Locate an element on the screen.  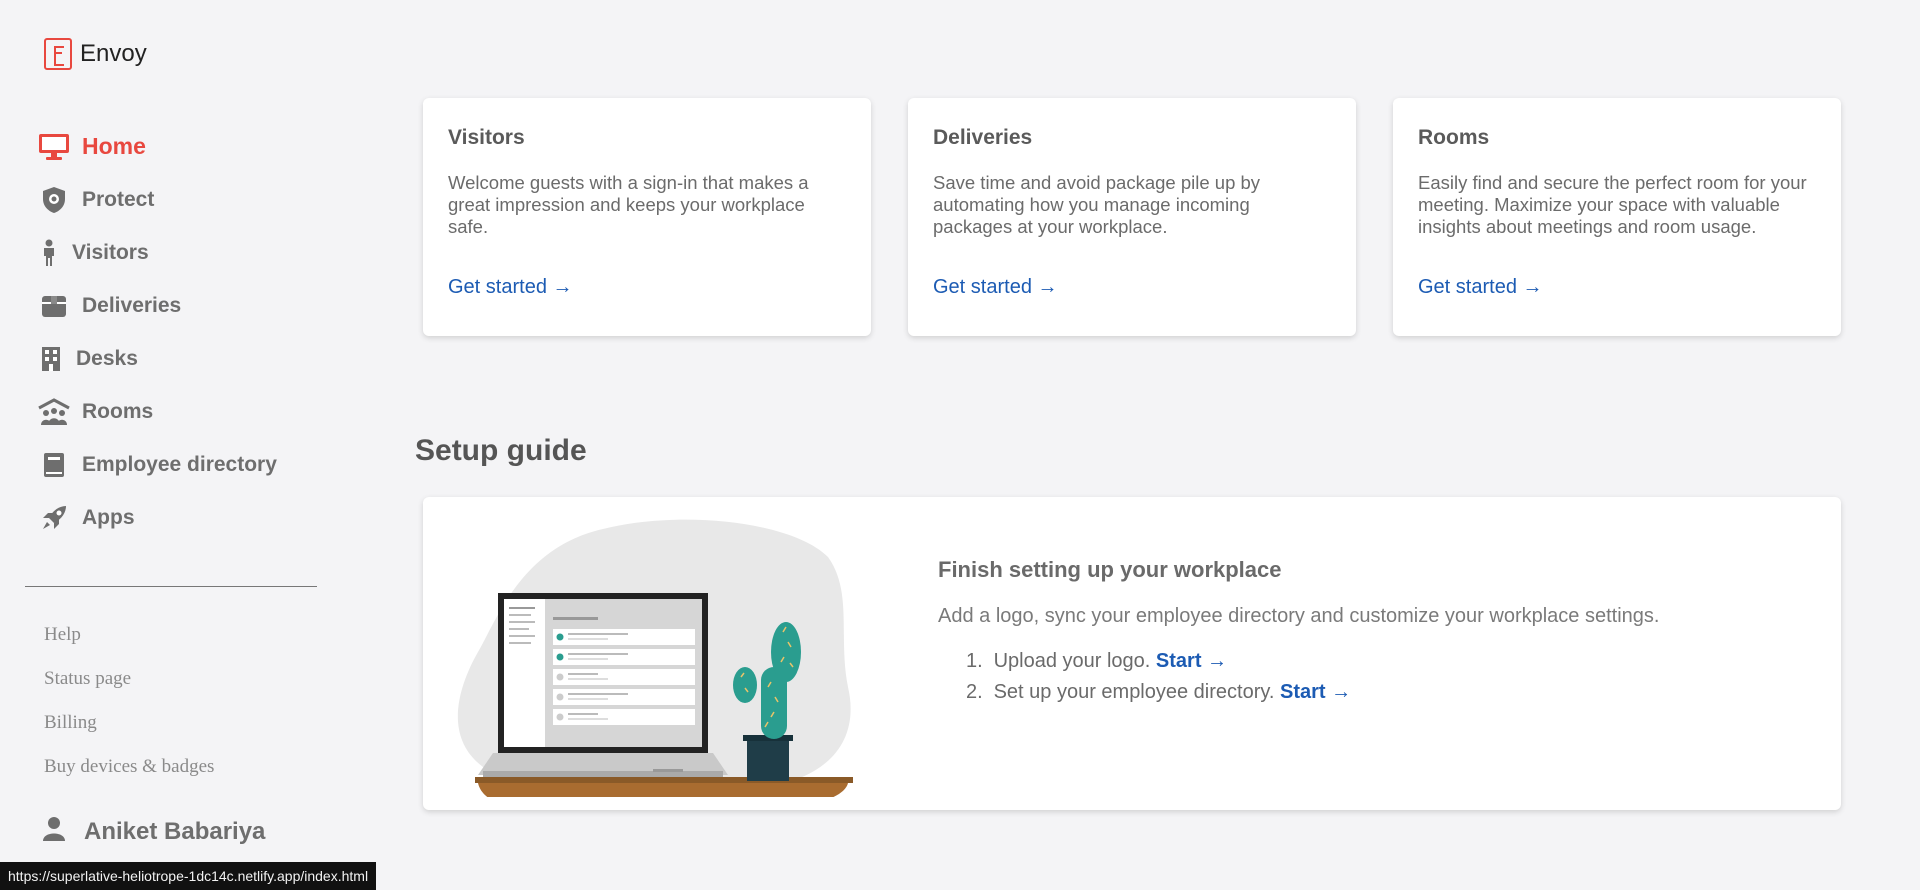
setup-heading: Finish setting up your workplace is located at coordinates (1110, 569).